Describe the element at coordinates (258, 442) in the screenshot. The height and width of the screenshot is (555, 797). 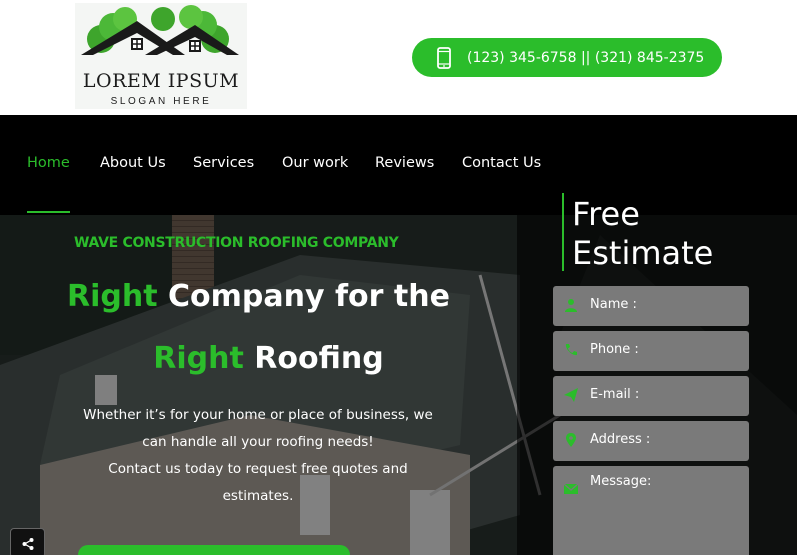
I see `hero-copy-line: can handle all your roofing needs!` at that location.